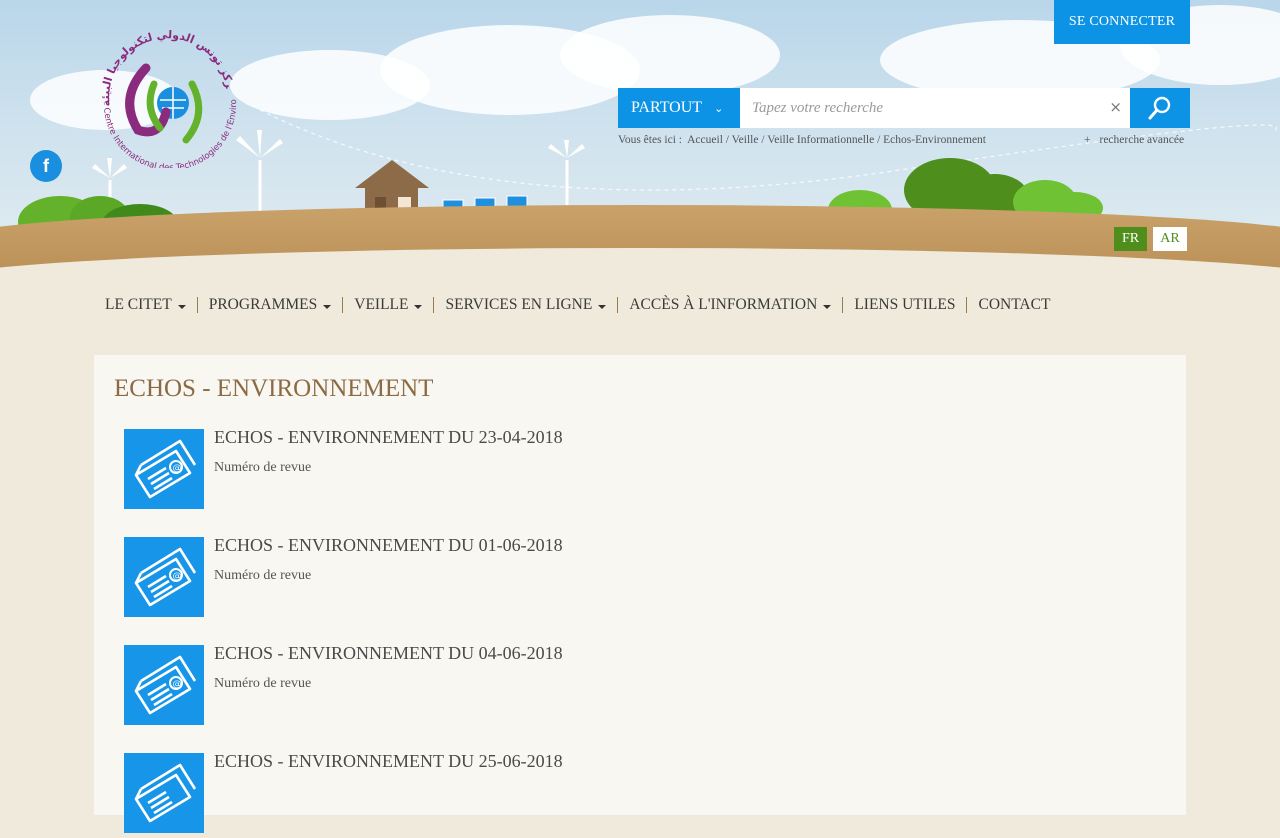 This screenshot has width=1280, height=838. Describe the element at coordinates (1170, 239) in the screenshot. I see `language-ar-button: AR` at that location.